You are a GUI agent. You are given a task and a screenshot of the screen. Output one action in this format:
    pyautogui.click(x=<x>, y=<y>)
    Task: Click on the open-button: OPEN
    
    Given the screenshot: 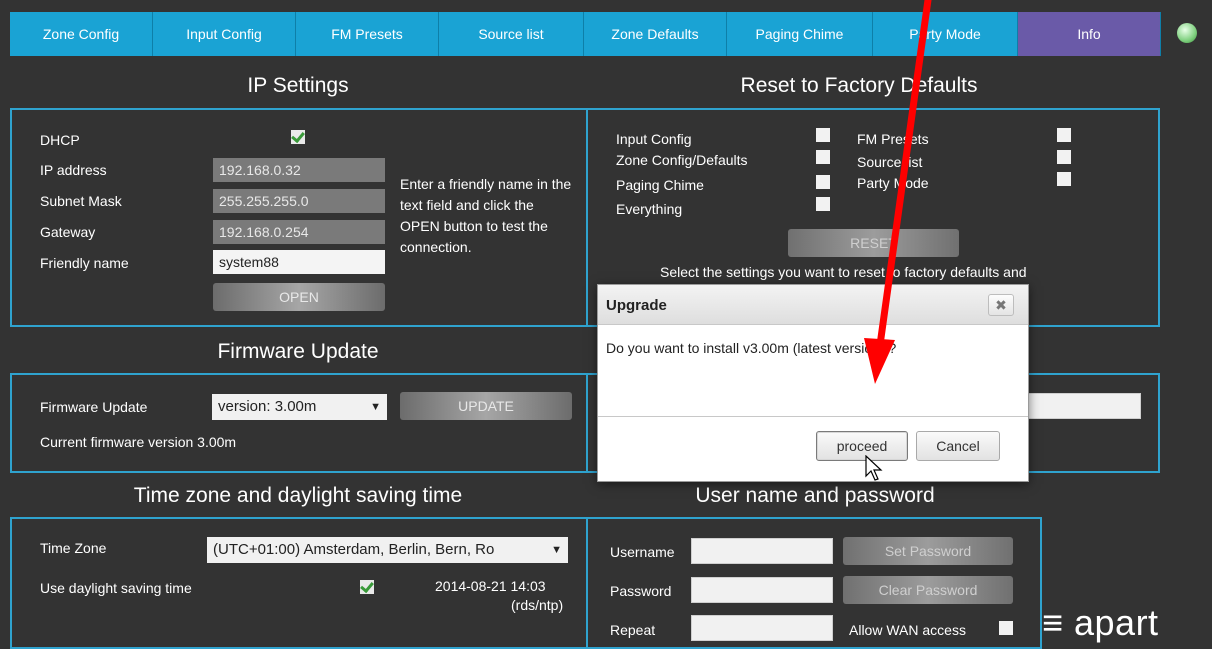 What is the action you would take?
    pyautogui.click(x=299, y=297)
    